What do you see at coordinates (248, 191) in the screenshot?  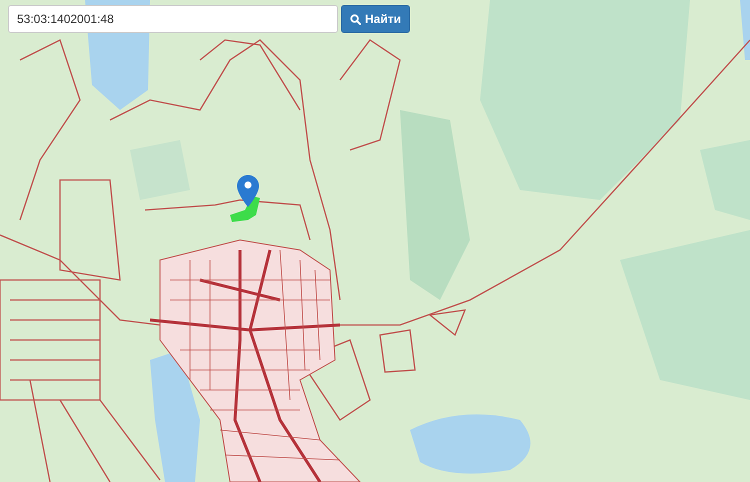 I see `map-pin-icon` at bounding box center [248, 191].